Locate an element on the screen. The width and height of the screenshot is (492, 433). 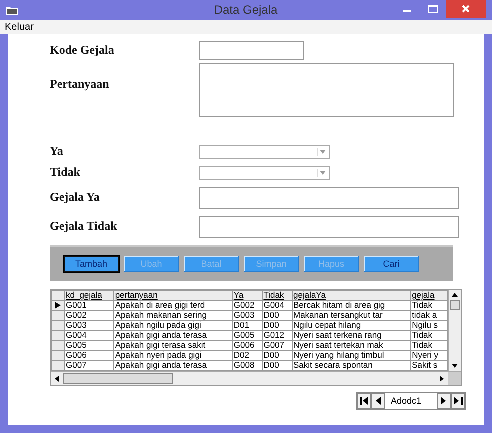
window-title: Data Gejala is located at coordinates (246, 10).